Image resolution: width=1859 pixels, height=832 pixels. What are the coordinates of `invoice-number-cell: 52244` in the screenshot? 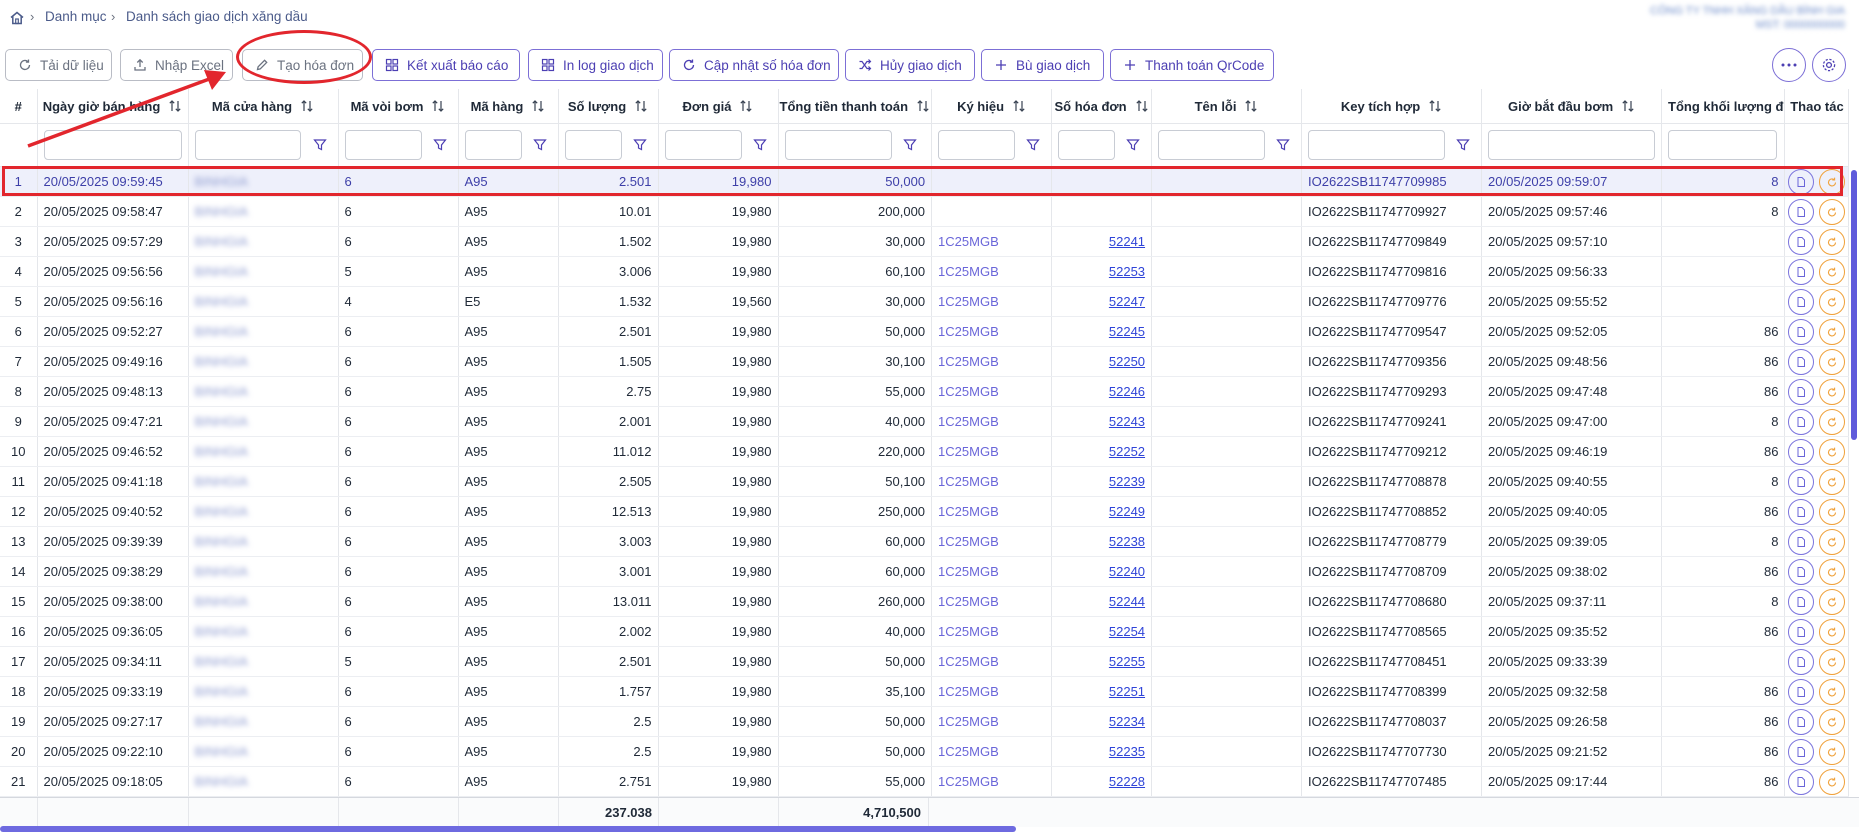 It's located at (1127, 601).